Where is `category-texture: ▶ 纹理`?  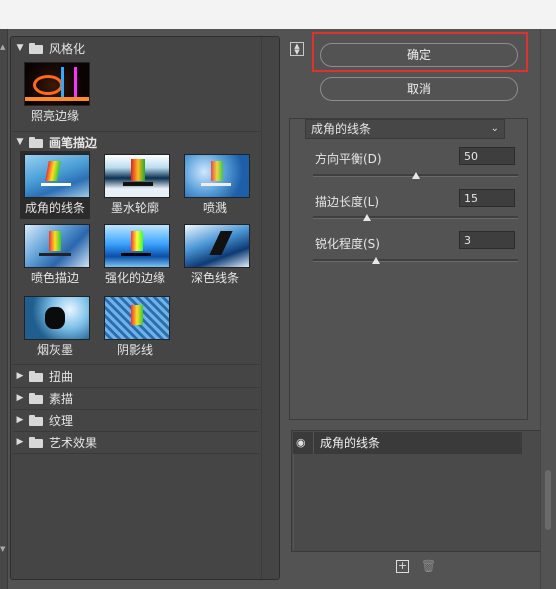 category-texture: ▶ 纹理 is located at coordinates (135, 420).